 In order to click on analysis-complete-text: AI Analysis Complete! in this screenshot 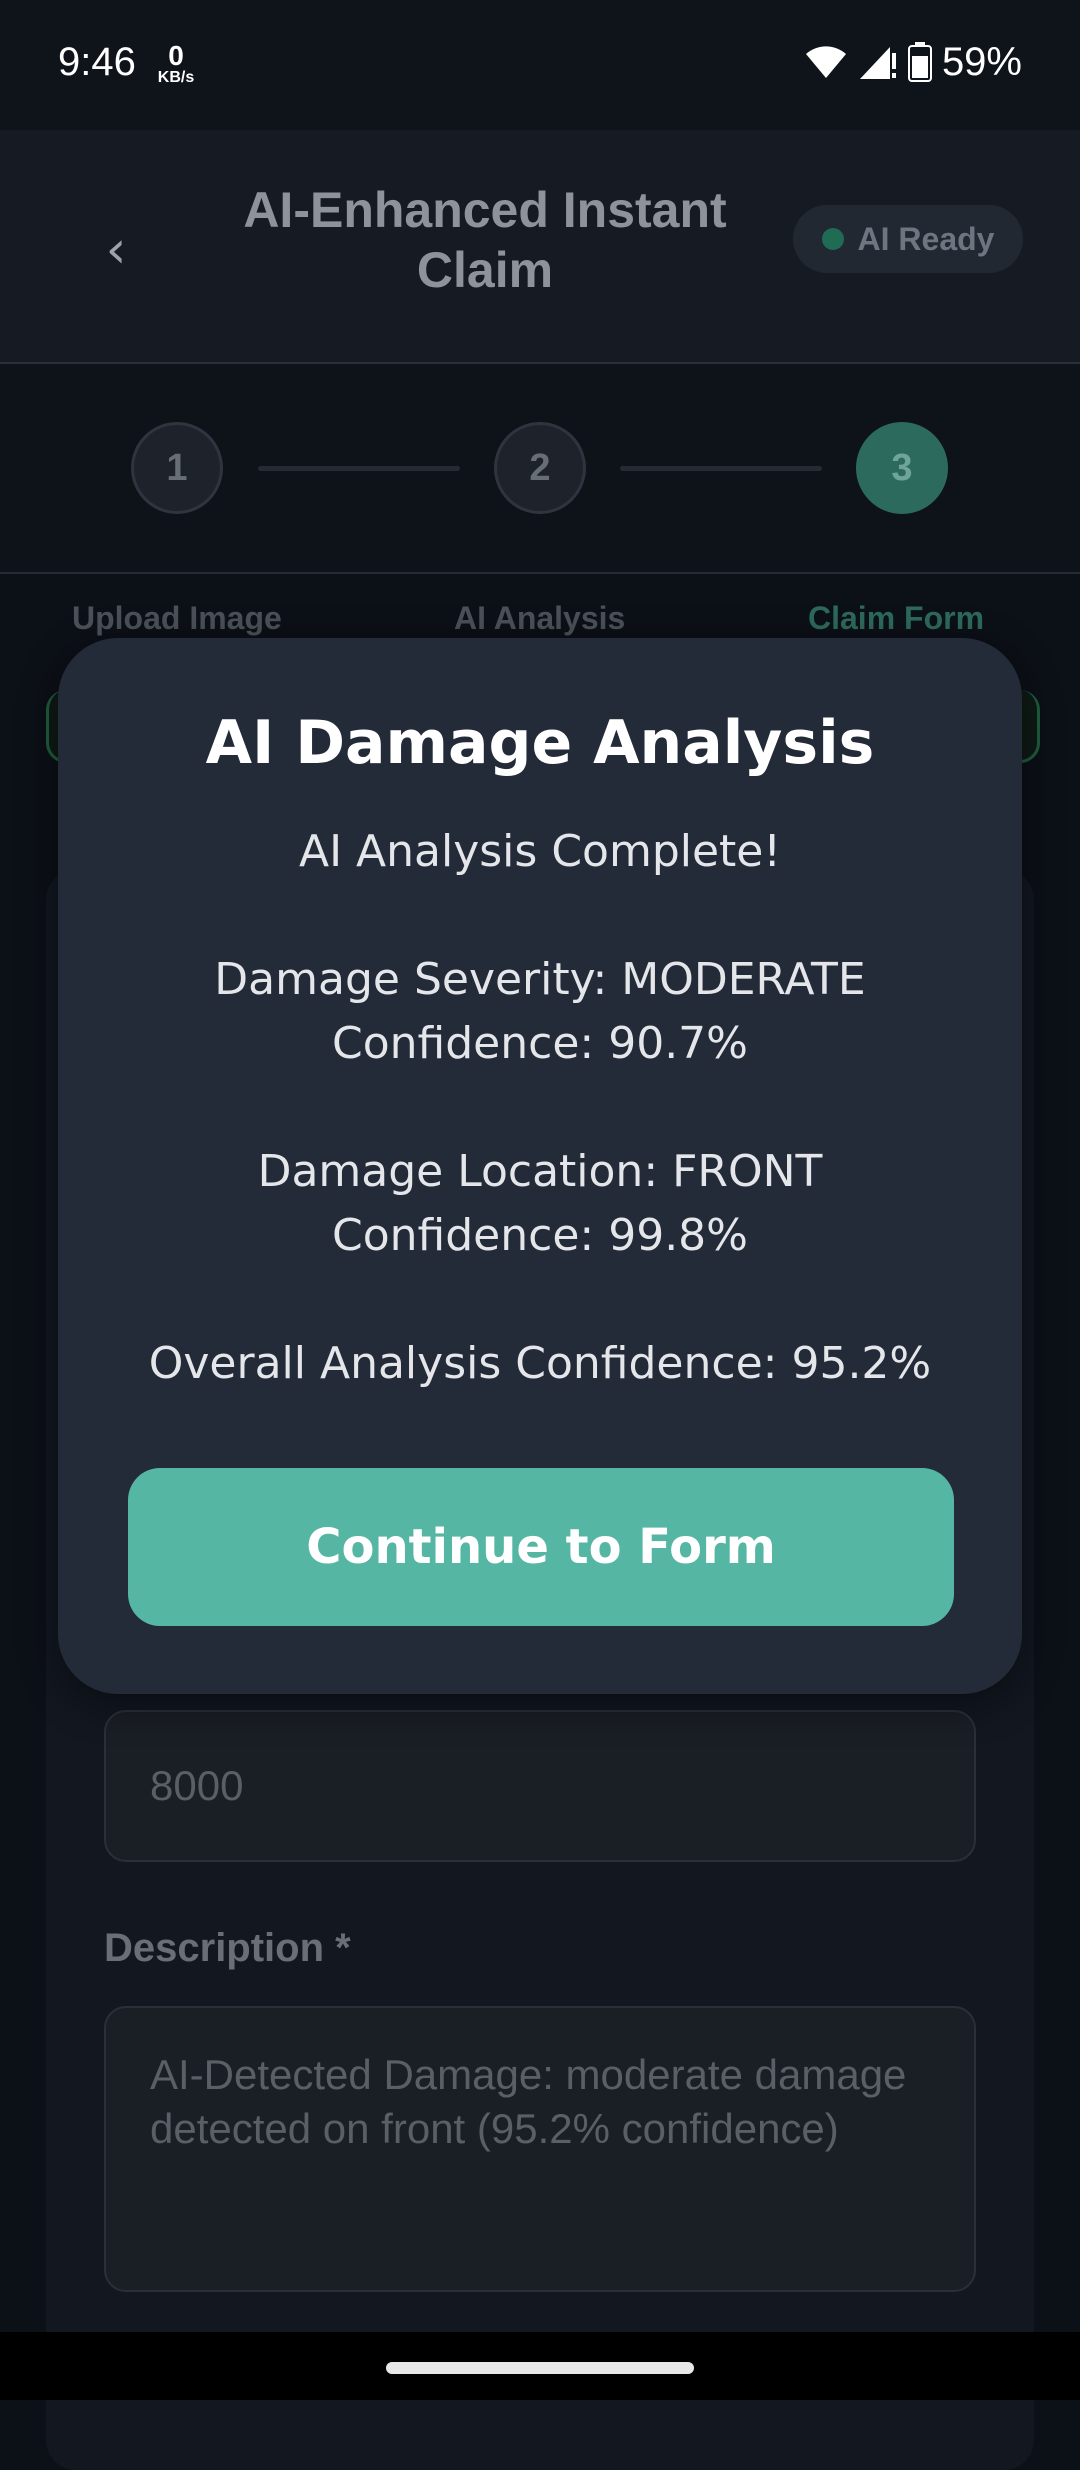, I will do `click(540, 851)`.